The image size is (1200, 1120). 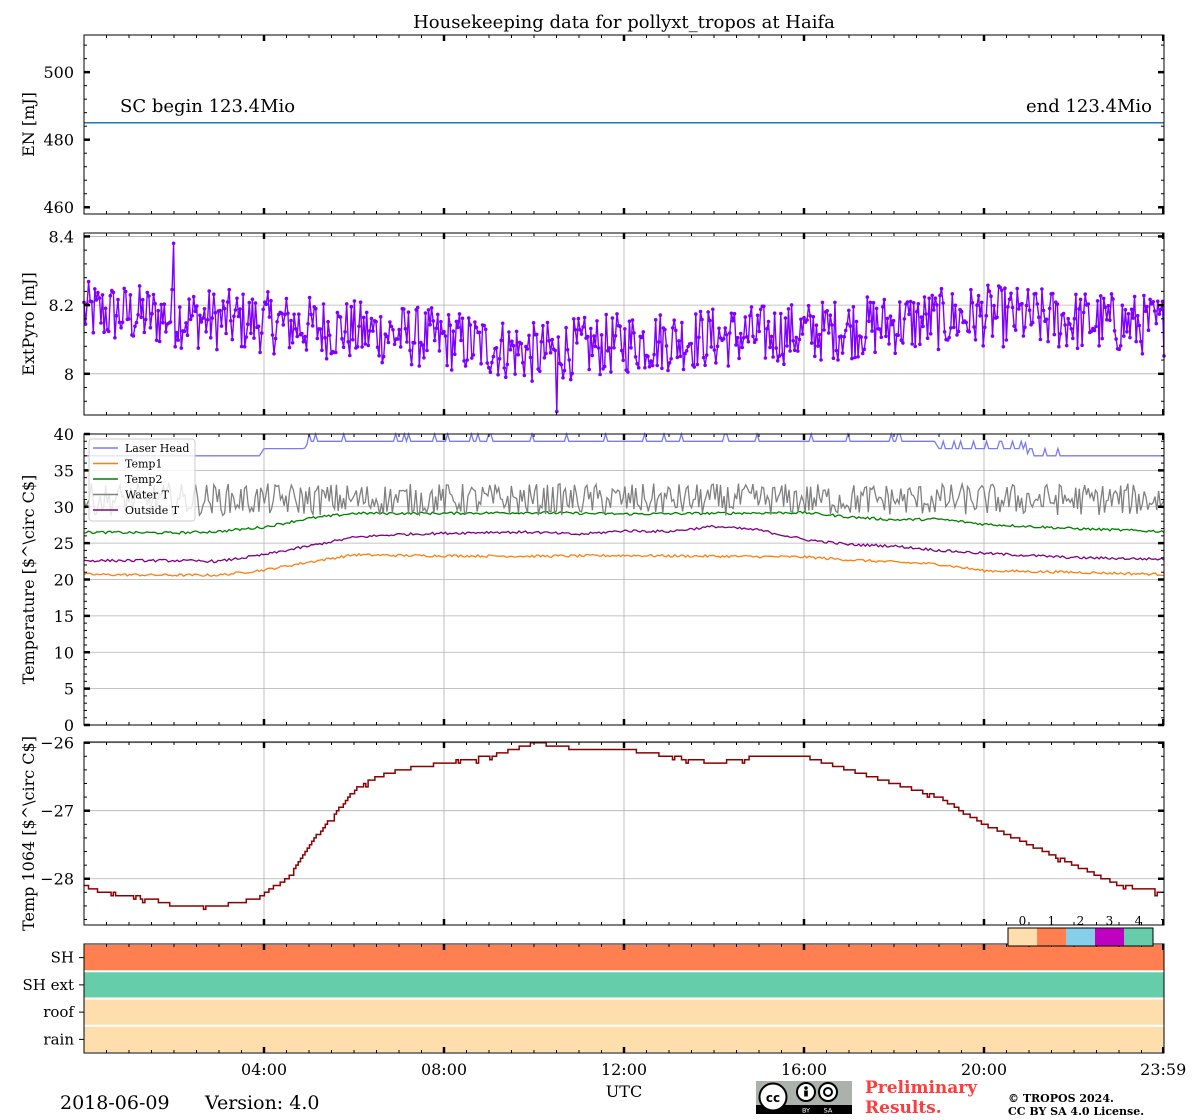 What do you see at coordinates (1051, 937) in the screenshot?
I see `colorbar-swatch` at bounding box center [1051, 937].